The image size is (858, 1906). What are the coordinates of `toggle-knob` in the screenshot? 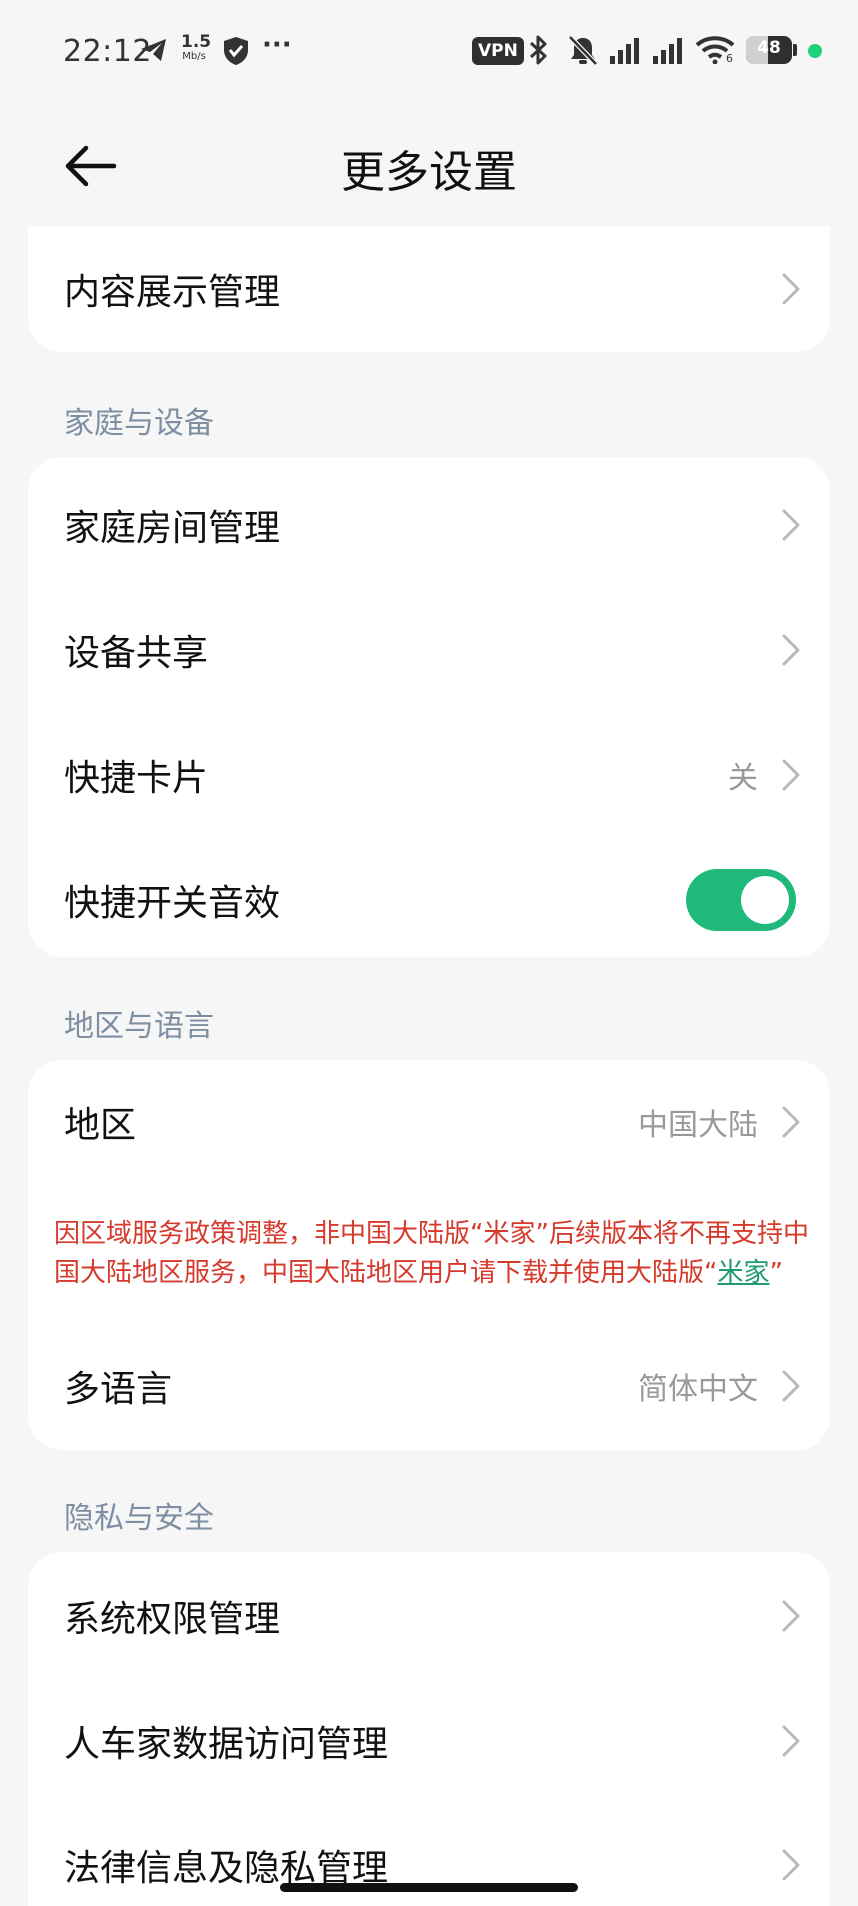 It's located at (765, 900).